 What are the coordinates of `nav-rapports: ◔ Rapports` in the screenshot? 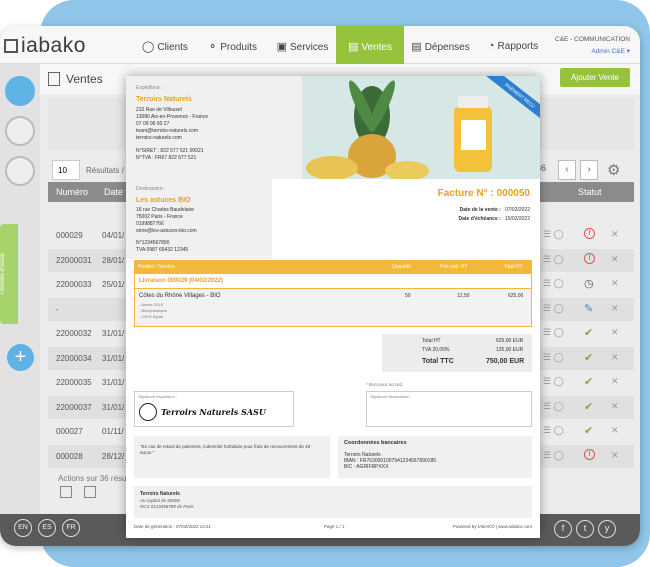 It's located at (513, 45).